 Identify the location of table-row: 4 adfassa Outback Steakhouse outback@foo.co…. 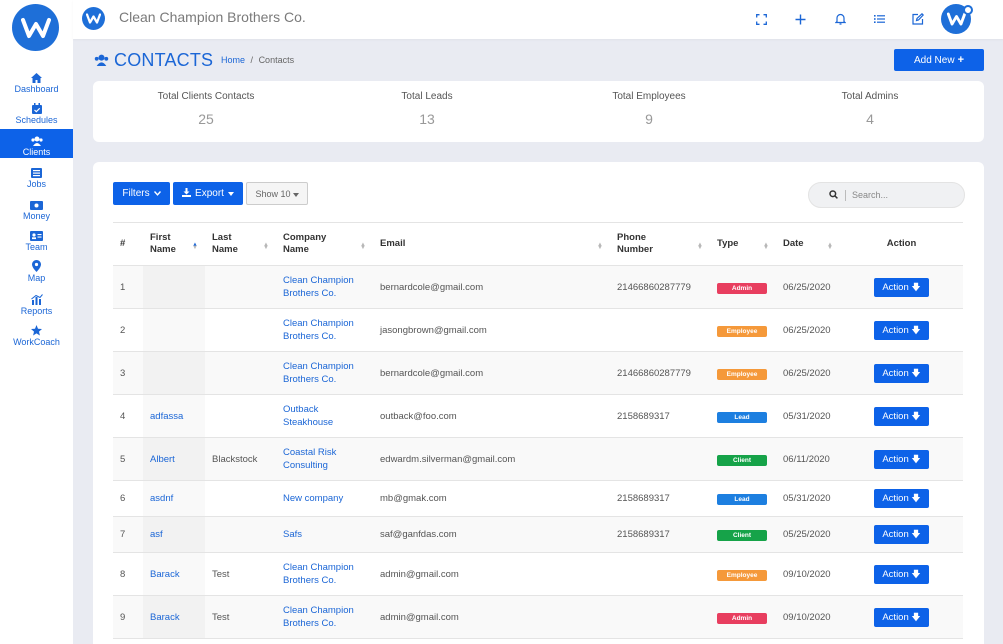
(538, 416).